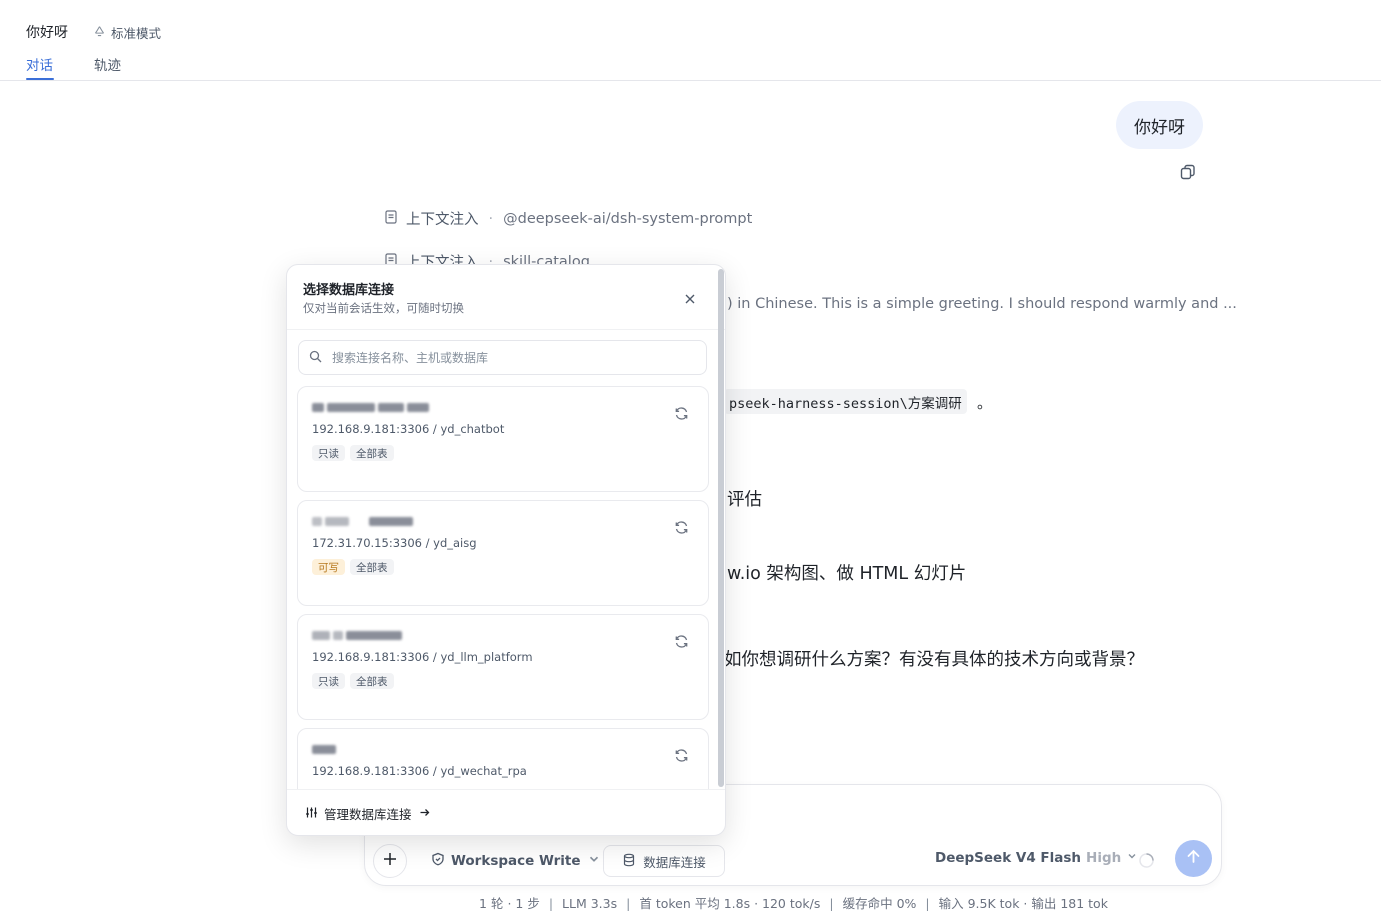 The height and width of the screenshot is (921, 1381). What do you see at coordinates (383, 308) in the screenshot?
I see `popover-subtitle: 仅对当前会话生效，可随时切换` at bounding box center [383, 308].